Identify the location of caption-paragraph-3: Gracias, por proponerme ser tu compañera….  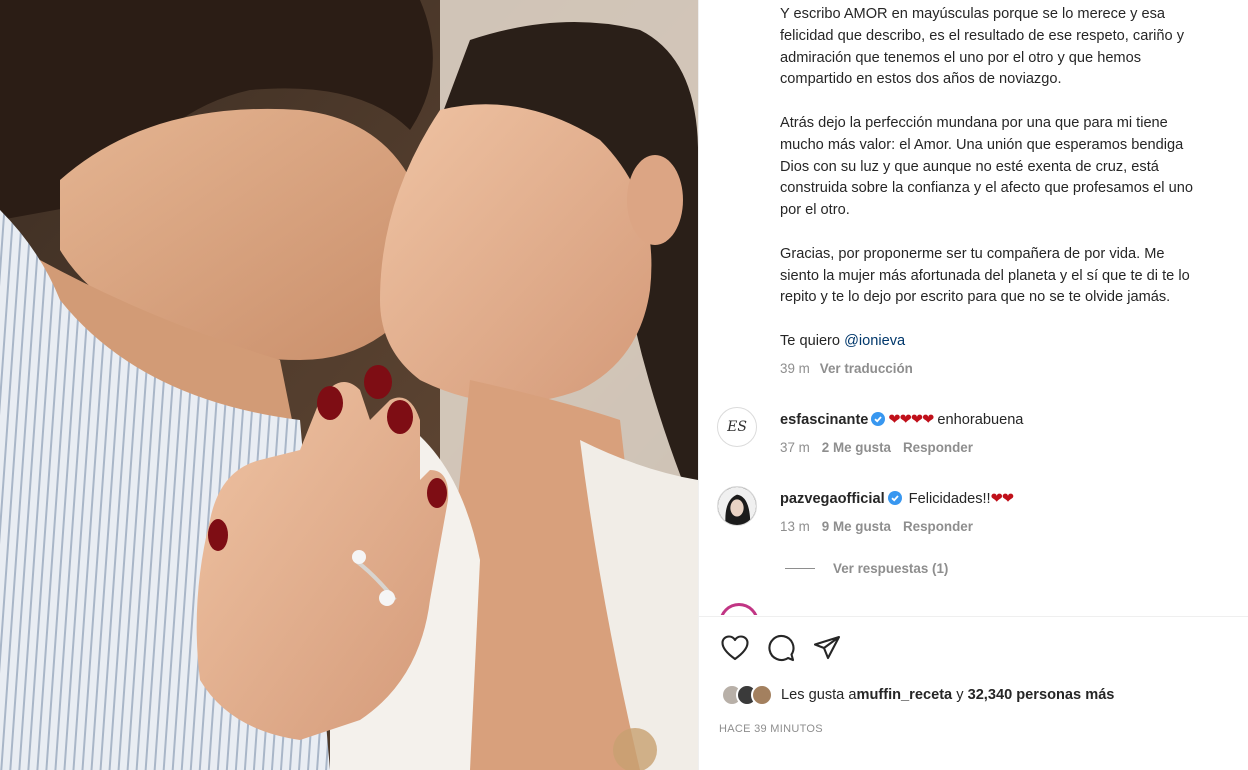
(985, 275).